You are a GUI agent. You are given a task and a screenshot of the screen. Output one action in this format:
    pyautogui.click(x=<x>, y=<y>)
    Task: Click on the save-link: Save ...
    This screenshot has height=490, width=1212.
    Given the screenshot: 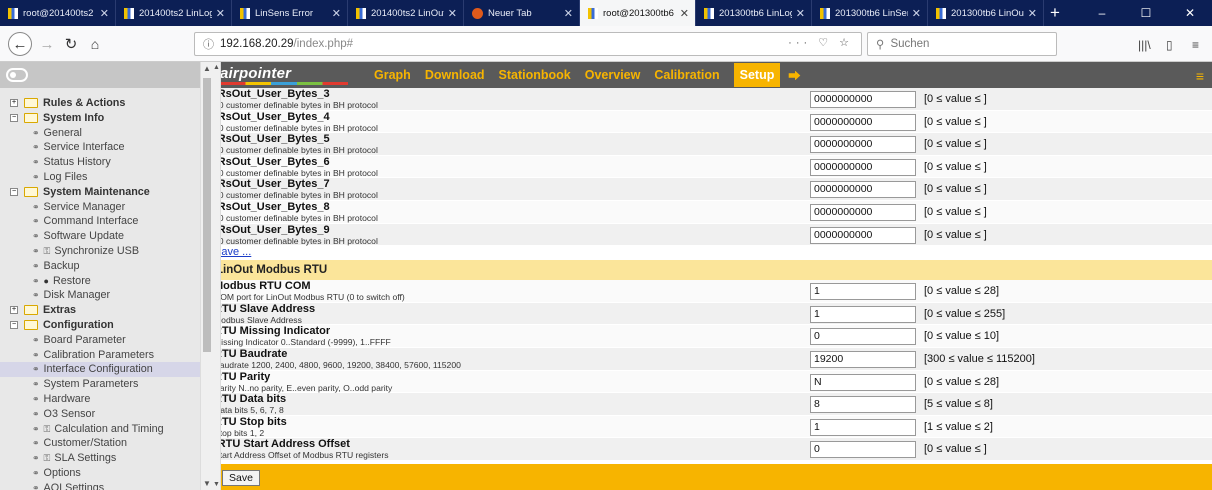 What is the action you would take?
    pyautogui.click(x=712, y=252)
    